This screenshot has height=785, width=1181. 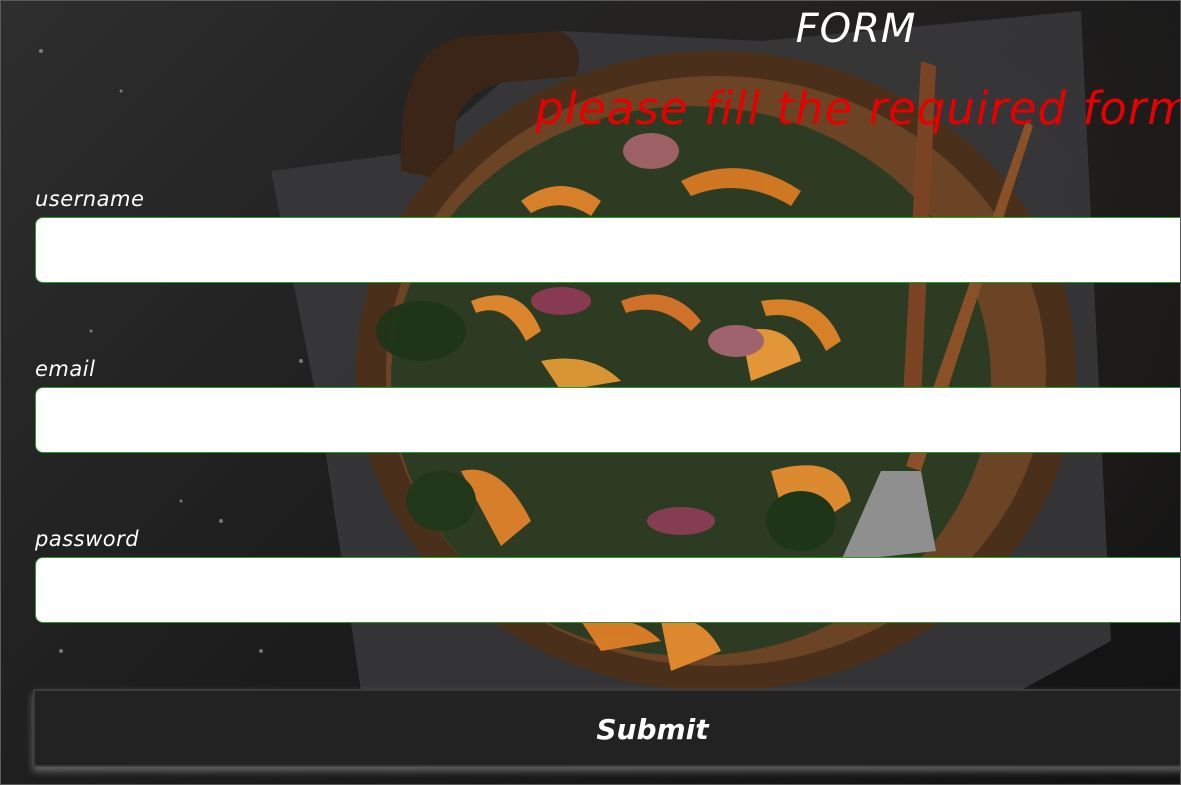 I want to click on password-input, so click(x=607, y=590).